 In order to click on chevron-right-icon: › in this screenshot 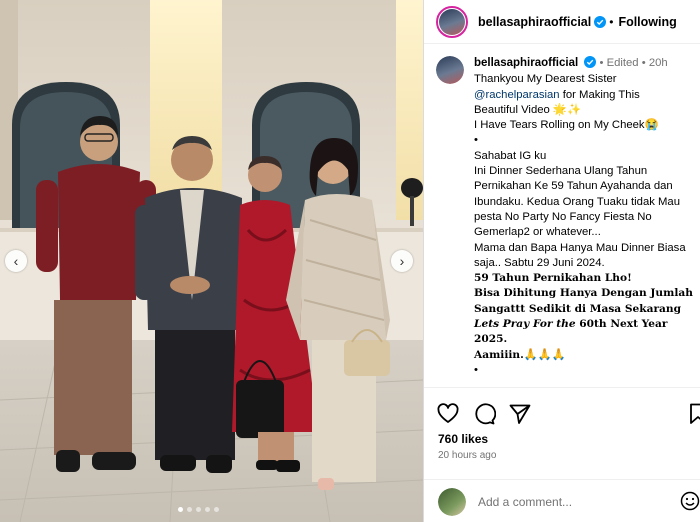, I will do `click(402, 261)`.